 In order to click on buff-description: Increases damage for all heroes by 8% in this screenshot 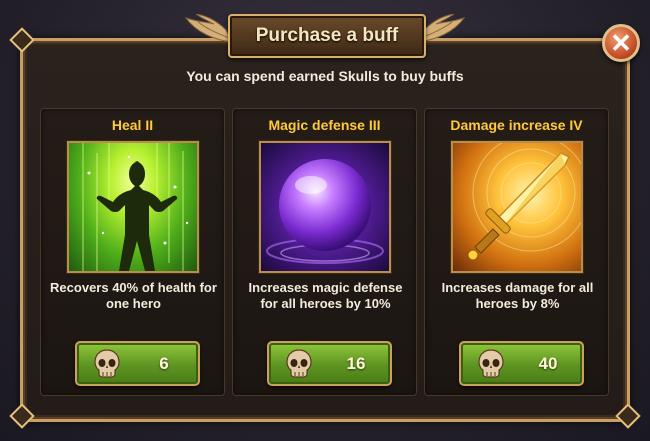, I will do `click(517, 295)`.